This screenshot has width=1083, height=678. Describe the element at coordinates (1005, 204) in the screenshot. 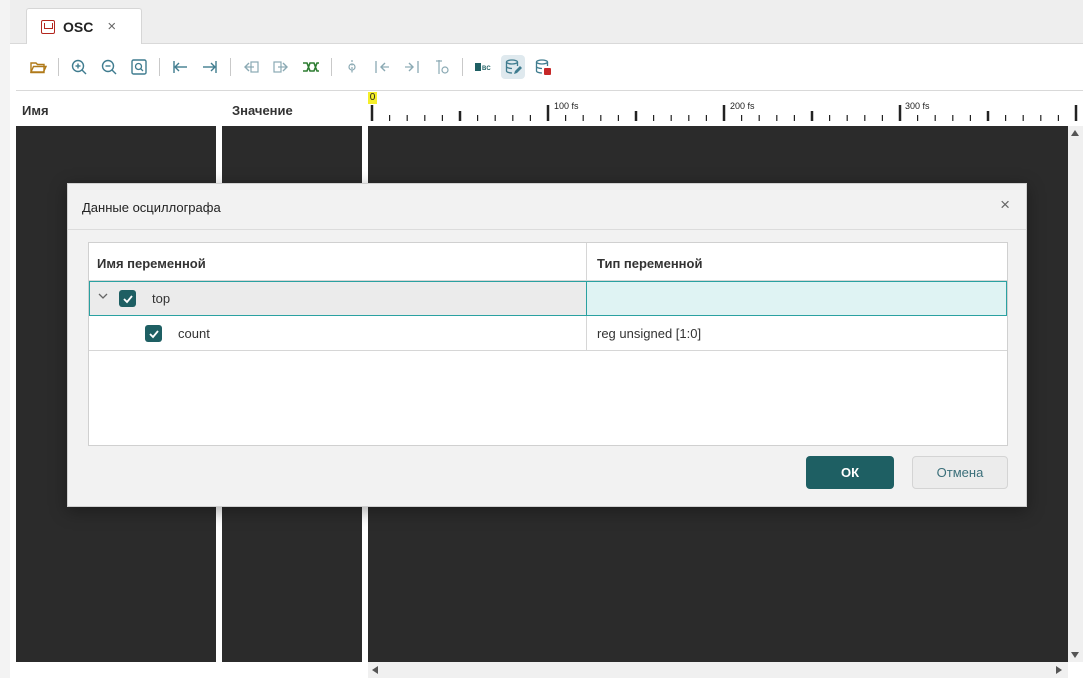

I see `dialog-close-icon: ×` at that location.